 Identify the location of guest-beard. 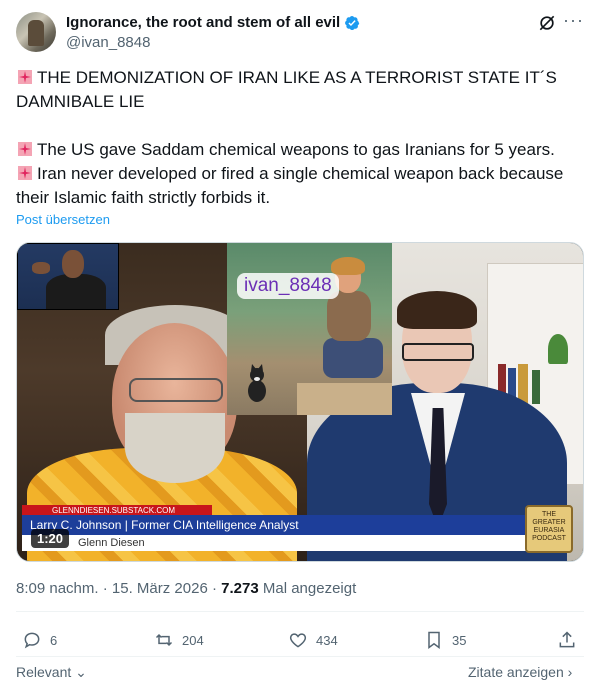
(175, 448).